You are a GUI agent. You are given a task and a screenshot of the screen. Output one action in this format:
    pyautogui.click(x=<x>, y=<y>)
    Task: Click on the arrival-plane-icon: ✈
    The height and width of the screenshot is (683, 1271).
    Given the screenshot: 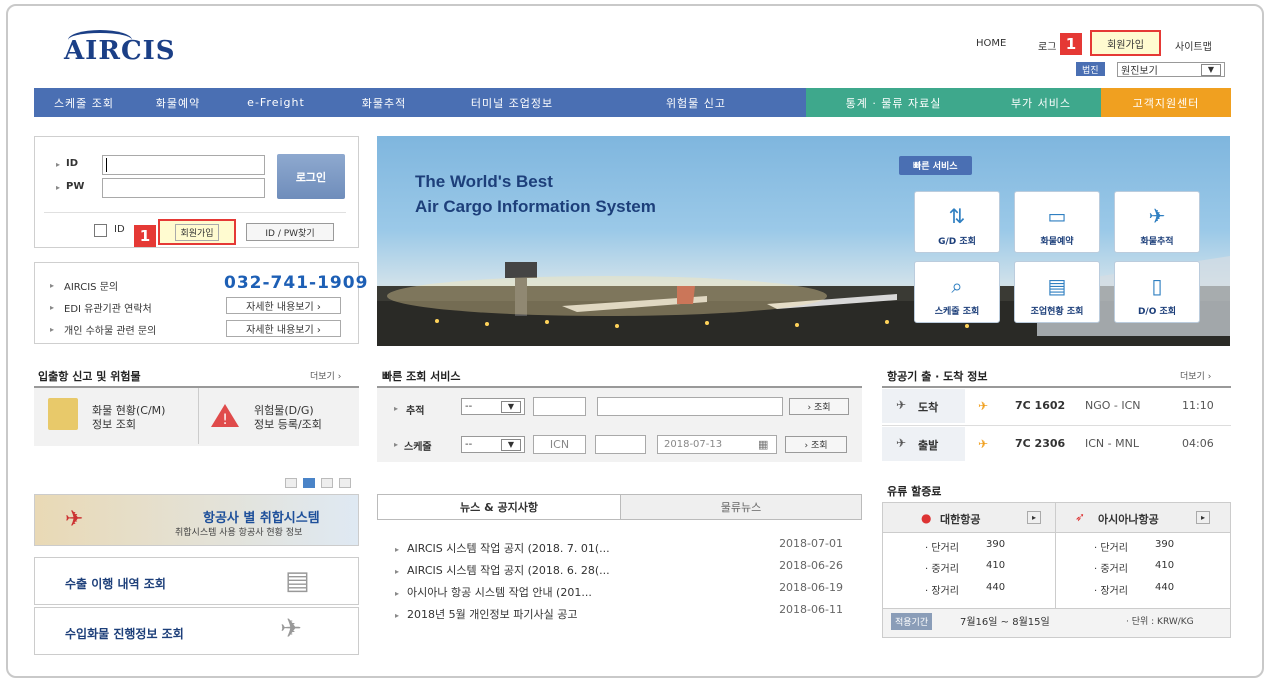 What is the action you would take?
    pyautogui.click(x=901, y=405)
    